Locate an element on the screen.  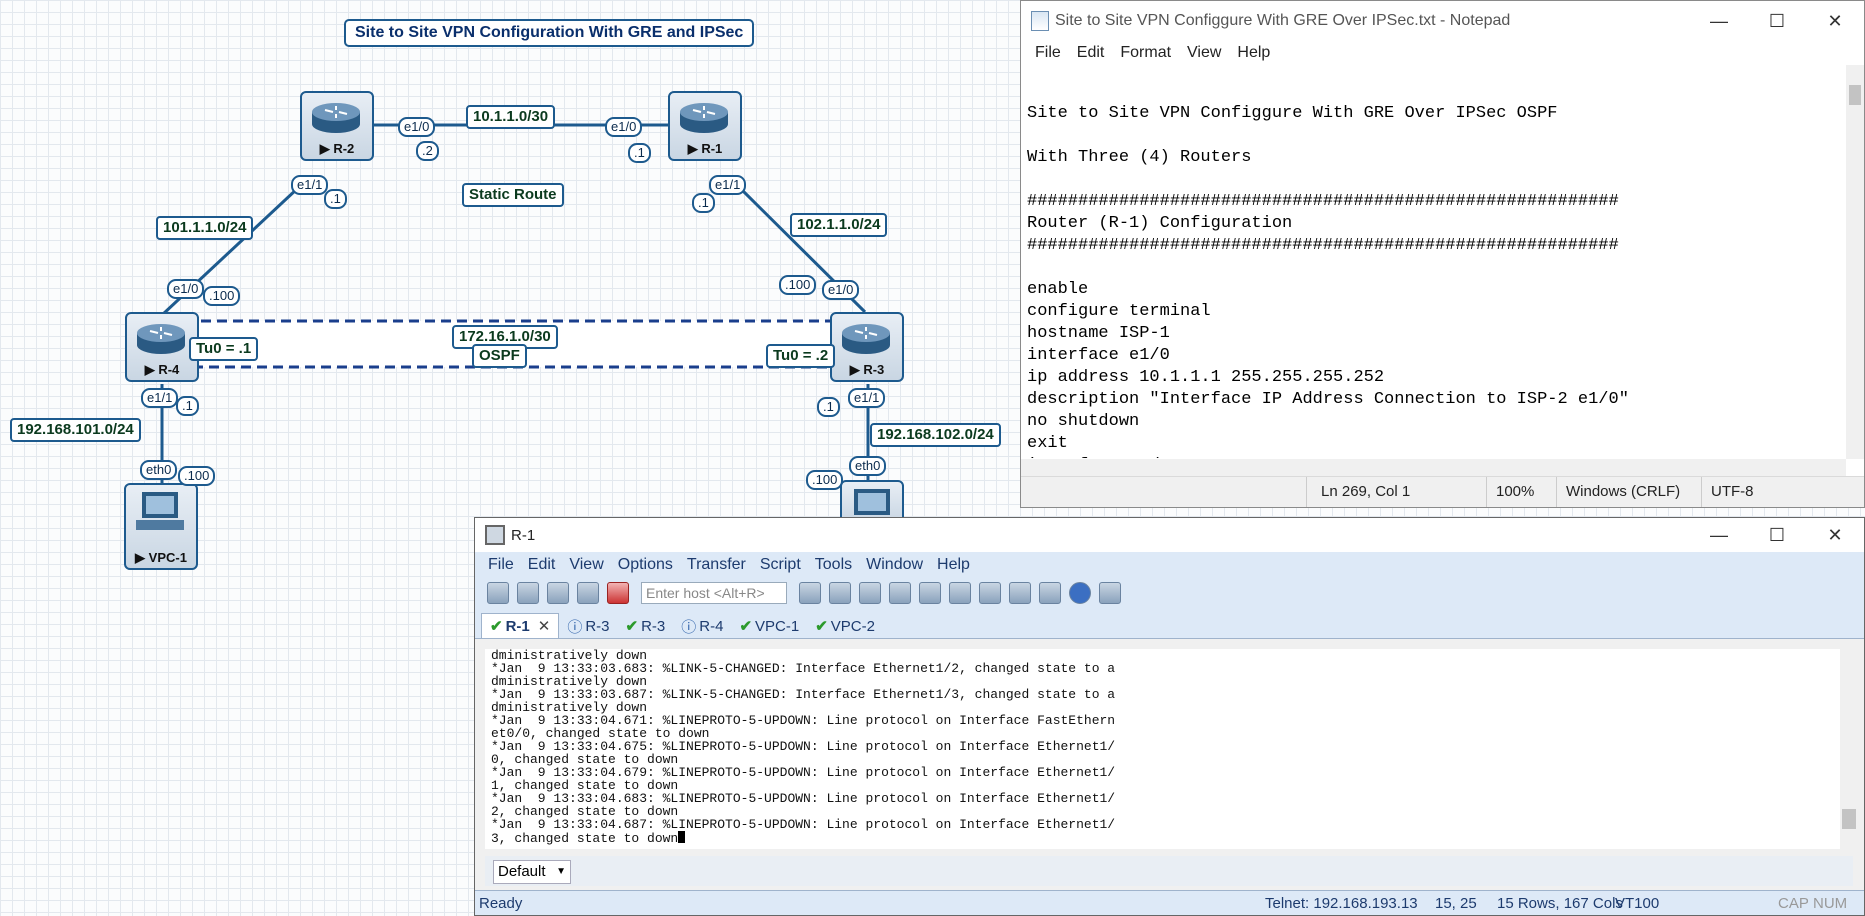
copy-icon is located at coordinates (810, 593).